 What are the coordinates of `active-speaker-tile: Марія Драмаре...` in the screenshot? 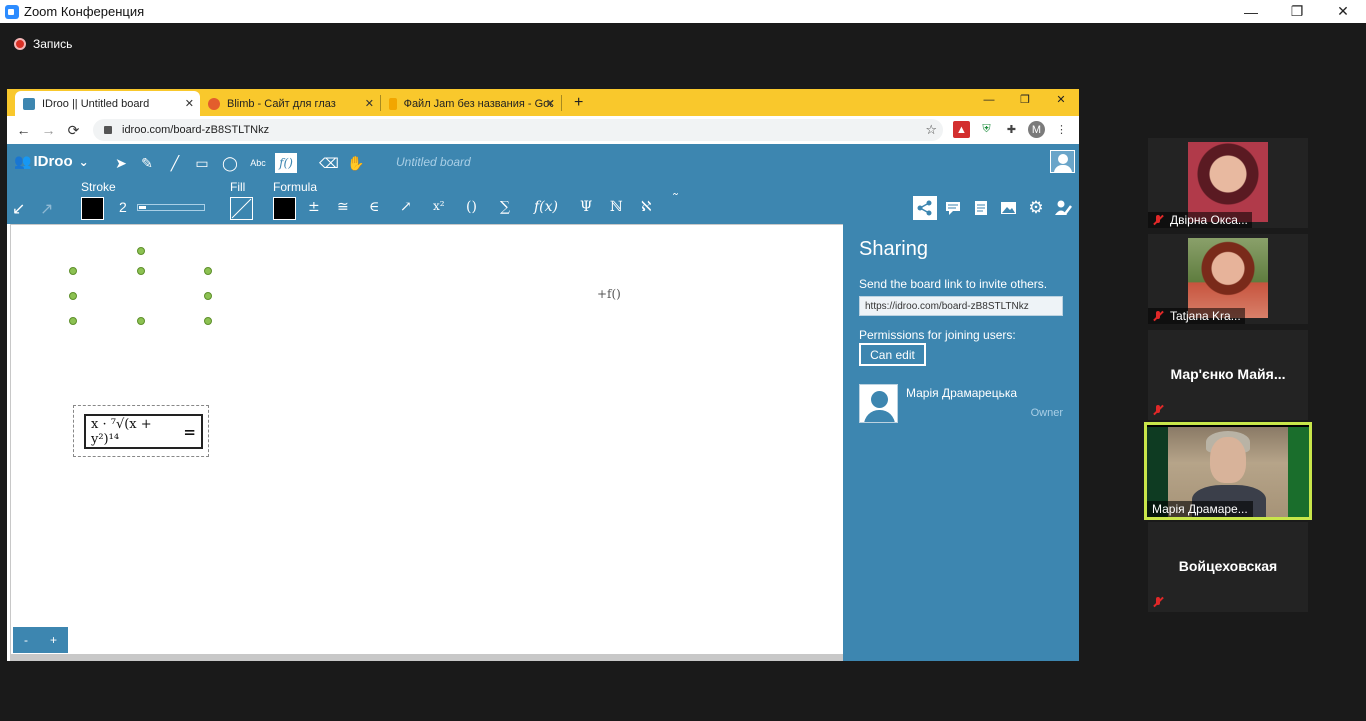 It's located at (1228, 471).